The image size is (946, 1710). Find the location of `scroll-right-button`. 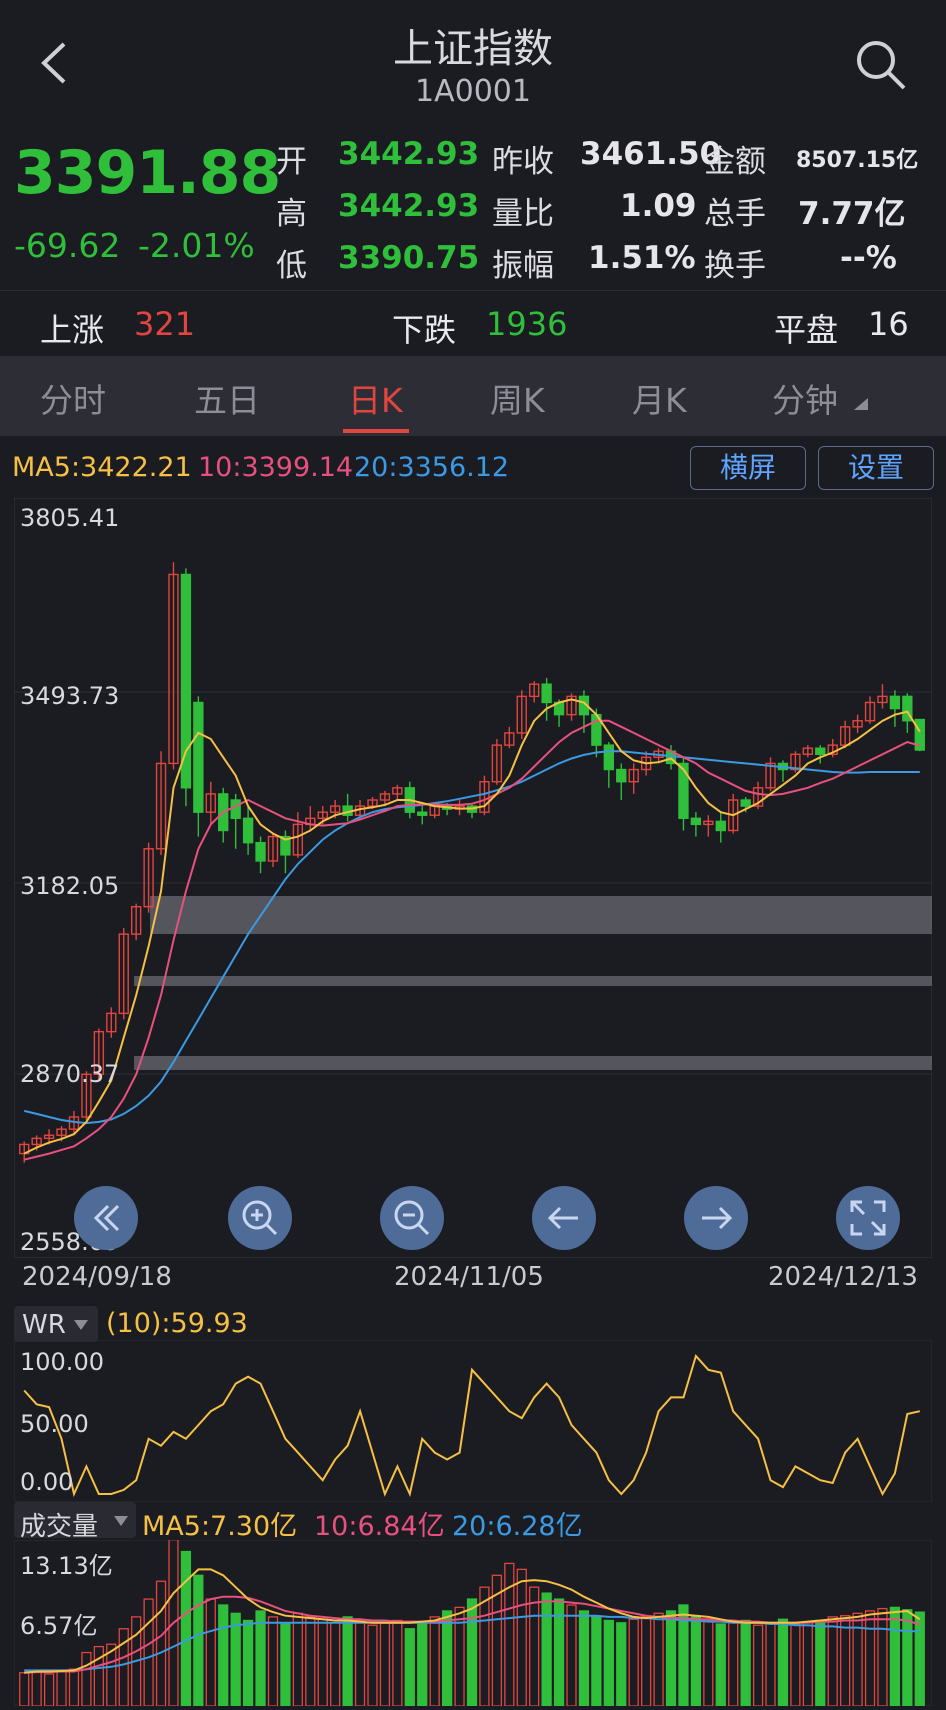

scroll-right-button is located at coordinates (716, 1218).